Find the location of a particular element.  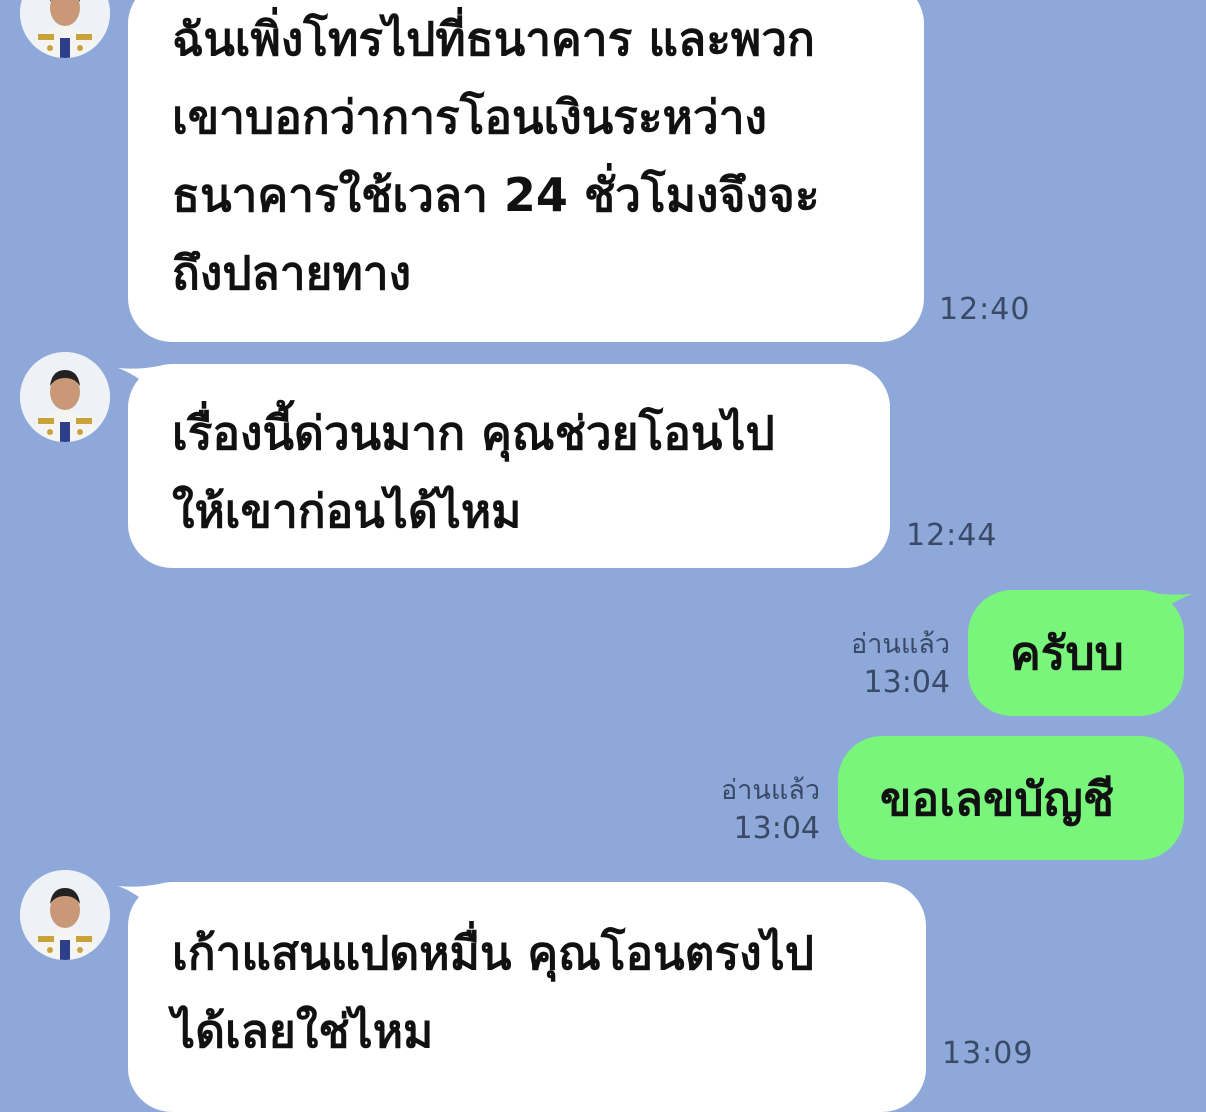

outgoing-message-bubble: ขอเลขบัญชี is located at coordinates (1011, 798).